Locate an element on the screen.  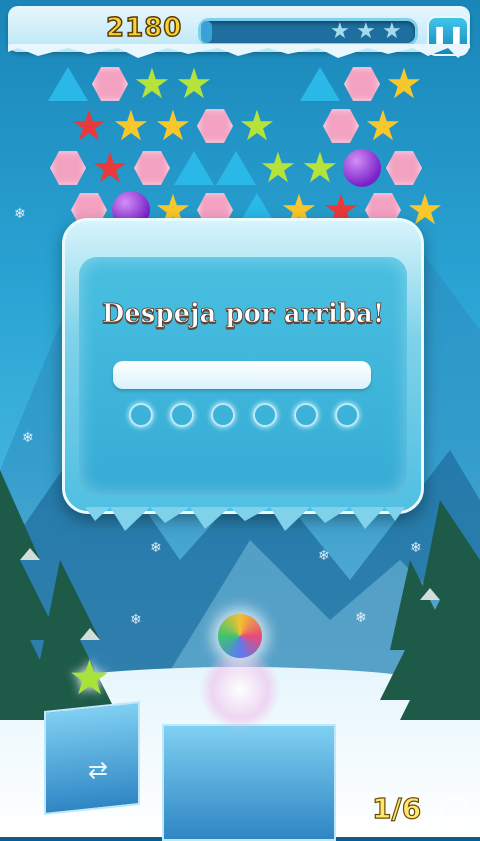
swap-arrows-icon: ⇄ is located at coordinates (98, 770).